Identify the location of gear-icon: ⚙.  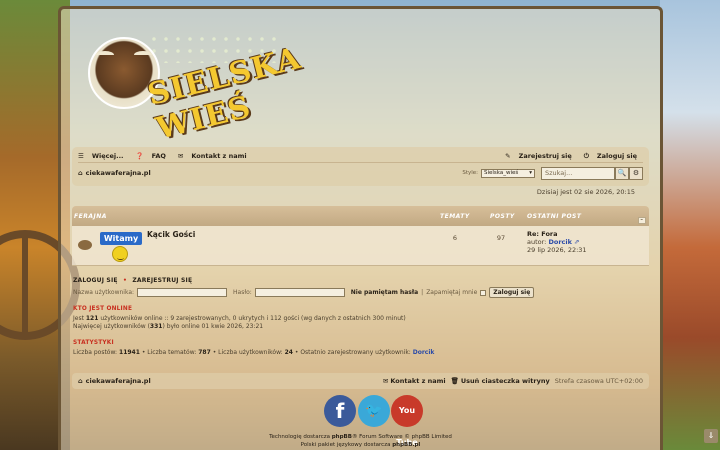
(636, 173).